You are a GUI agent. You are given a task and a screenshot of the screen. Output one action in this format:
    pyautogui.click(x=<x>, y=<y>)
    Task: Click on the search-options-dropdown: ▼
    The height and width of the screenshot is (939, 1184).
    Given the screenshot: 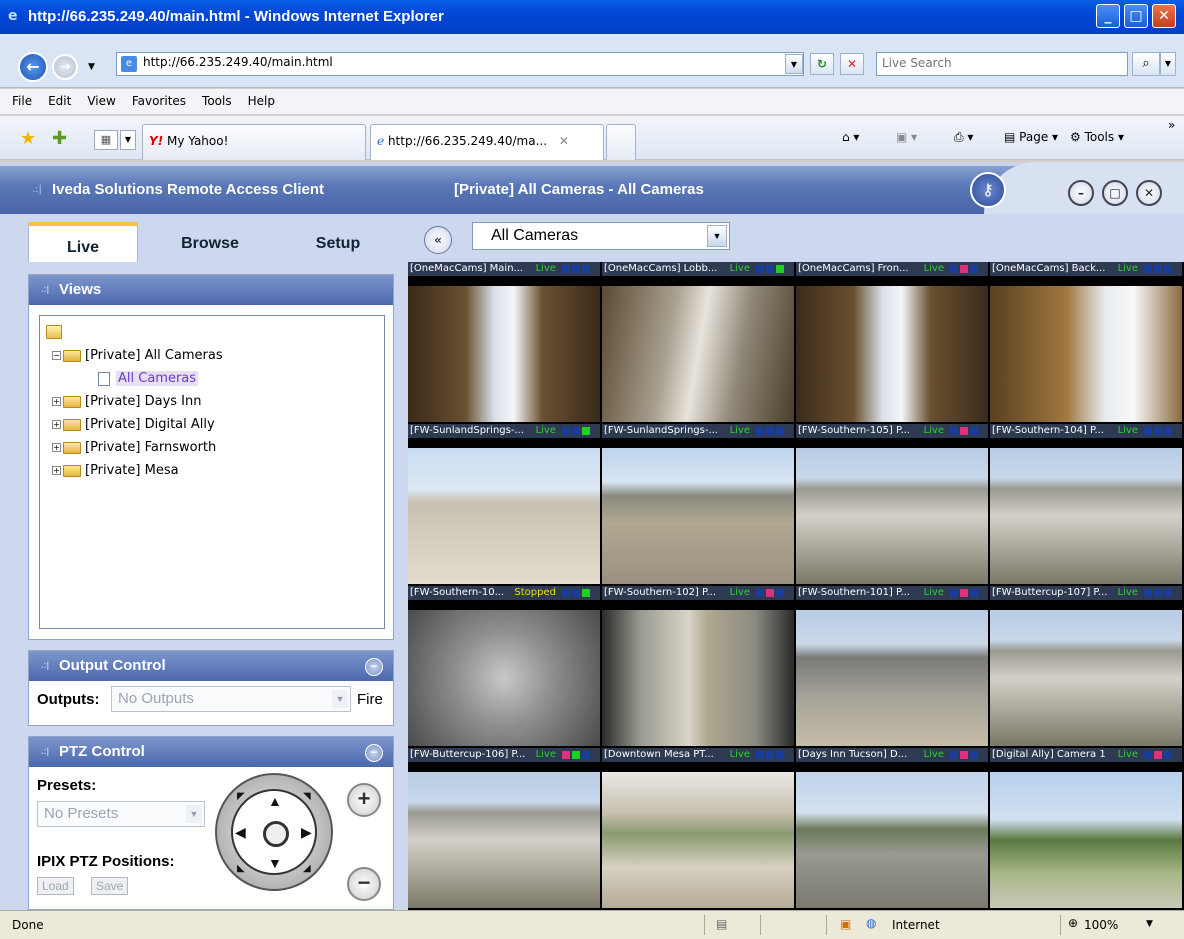 What is the action you would take?
    pyautogui.click(x=1168, y=64)
    